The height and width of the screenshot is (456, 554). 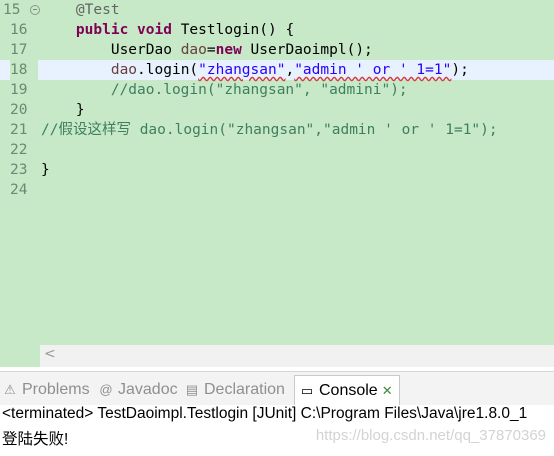 I want to click on console-icon: ▭, so click(x=307, y=390).